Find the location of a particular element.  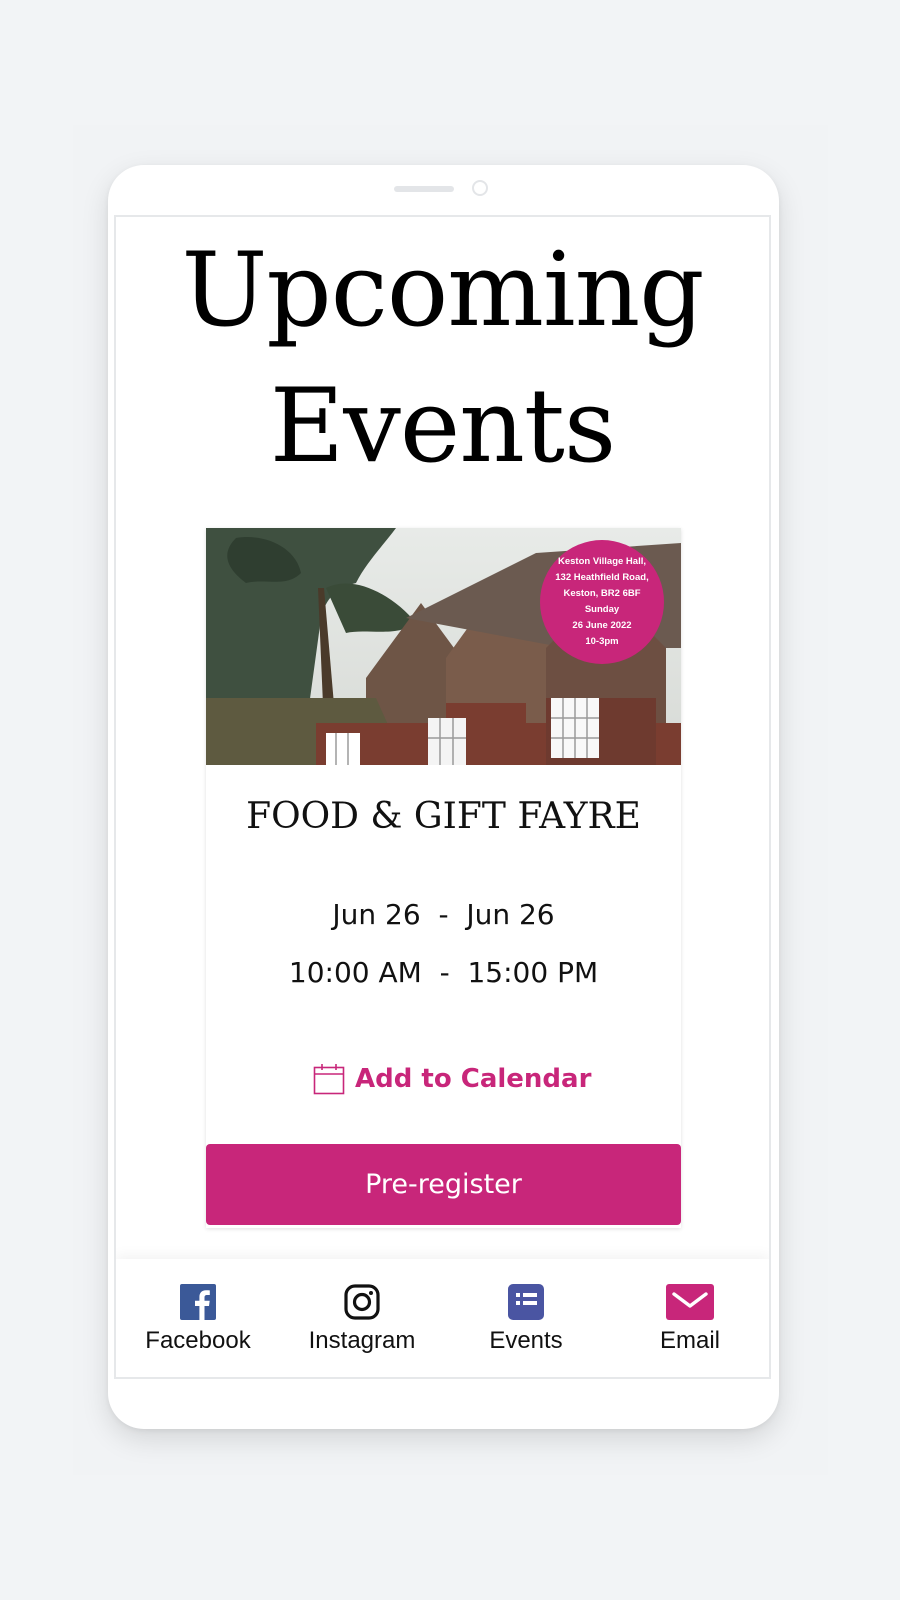

nav-label: Email is located at coordinates (689, 1340).